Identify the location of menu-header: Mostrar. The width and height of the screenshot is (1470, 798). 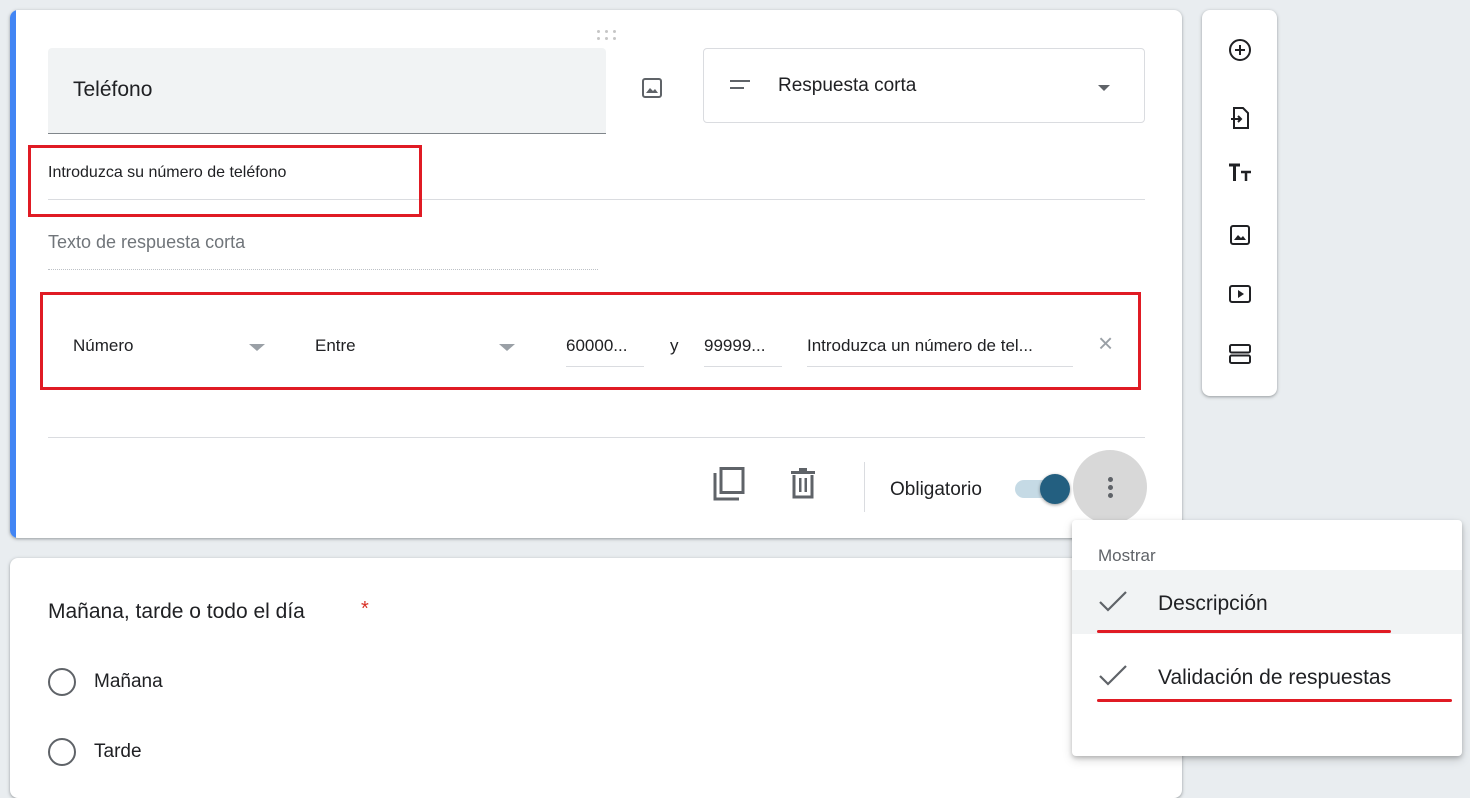
(1127, 555).